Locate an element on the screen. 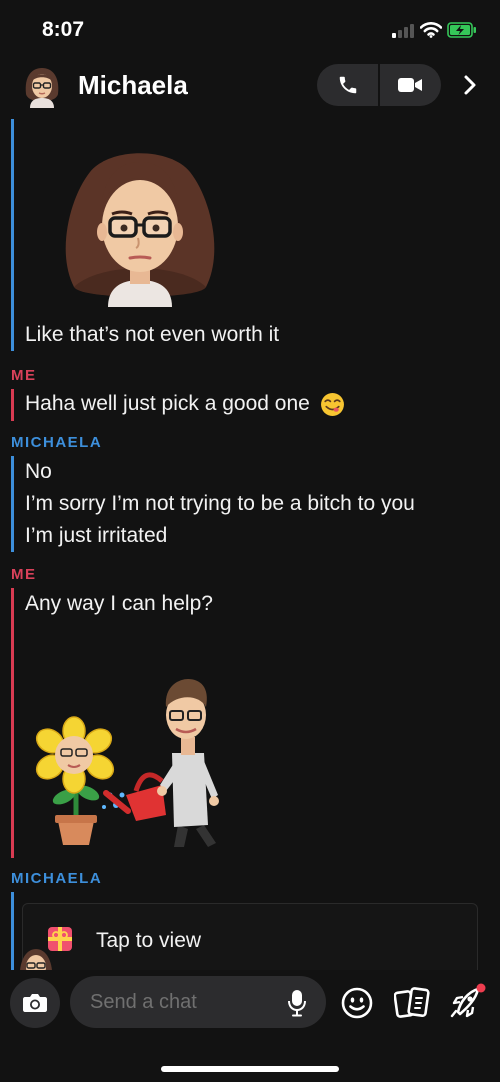  phone-icon is located at coordinates (348, 85).